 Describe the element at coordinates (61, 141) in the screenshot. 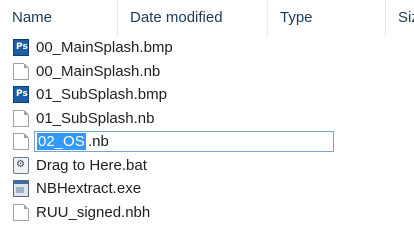

I see `rename-selected-text: 02_OS` at that location.